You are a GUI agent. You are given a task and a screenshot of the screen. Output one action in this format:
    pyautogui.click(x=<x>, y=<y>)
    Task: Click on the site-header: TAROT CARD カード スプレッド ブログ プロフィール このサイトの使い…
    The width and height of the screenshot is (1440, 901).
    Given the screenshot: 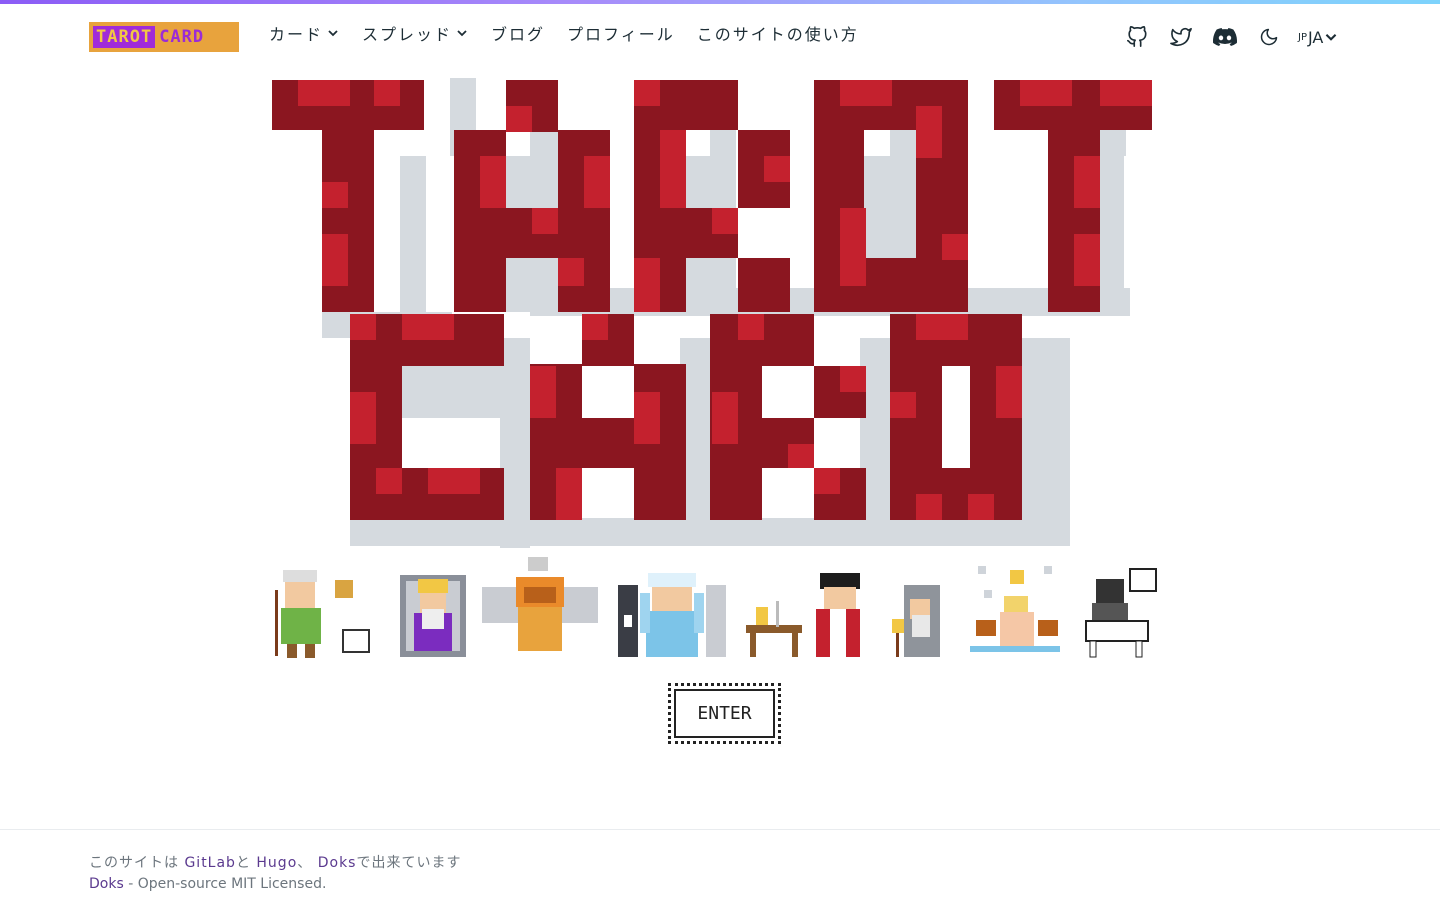 What is the action you would take?
    pyautogui.click(x=720, y=35)
    